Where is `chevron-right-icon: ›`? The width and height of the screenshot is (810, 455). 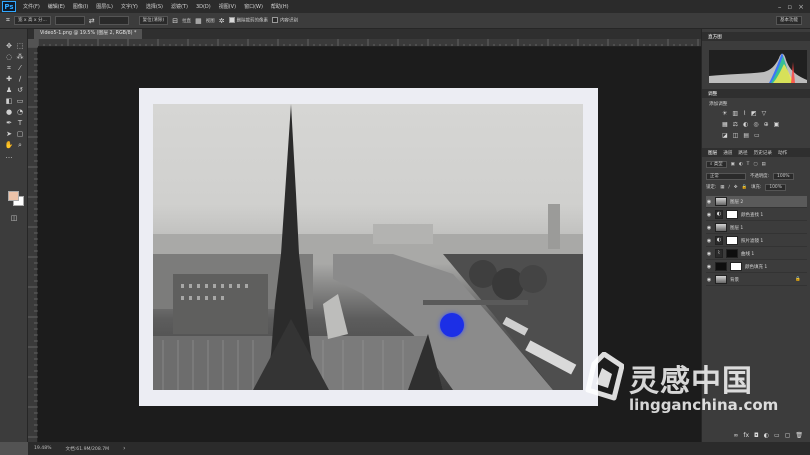
chevron-right-icon: › is located at coordinates (124, 448).